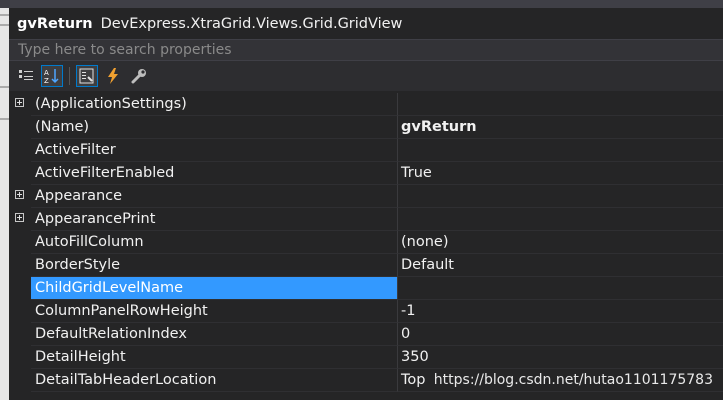  I want to click on property-name: Appearance, so click(214, 196).